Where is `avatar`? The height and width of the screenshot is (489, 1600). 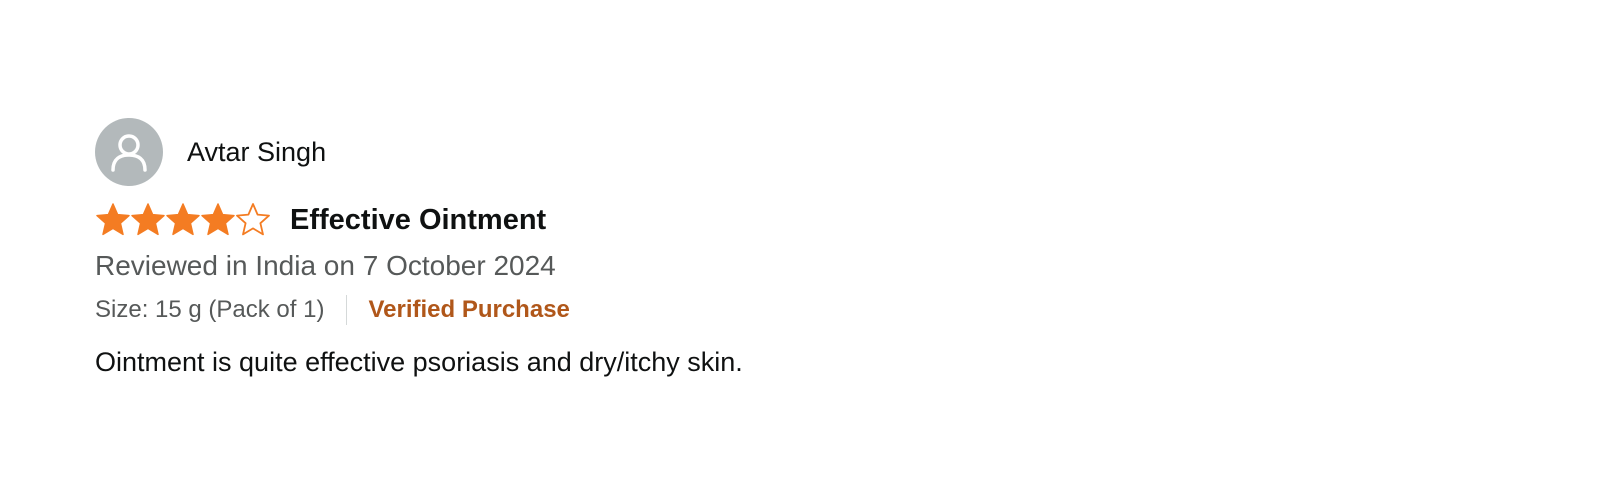 avatar is located at coordinates (129, 152).